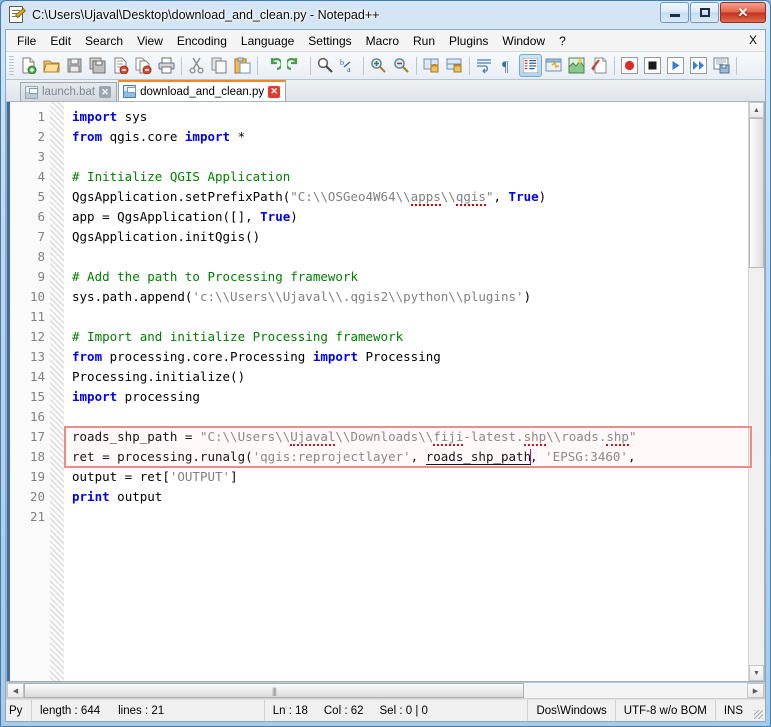 The height and width of the screenshot is (727, 771). I want to click on status-language: Py, so click(19, 710).